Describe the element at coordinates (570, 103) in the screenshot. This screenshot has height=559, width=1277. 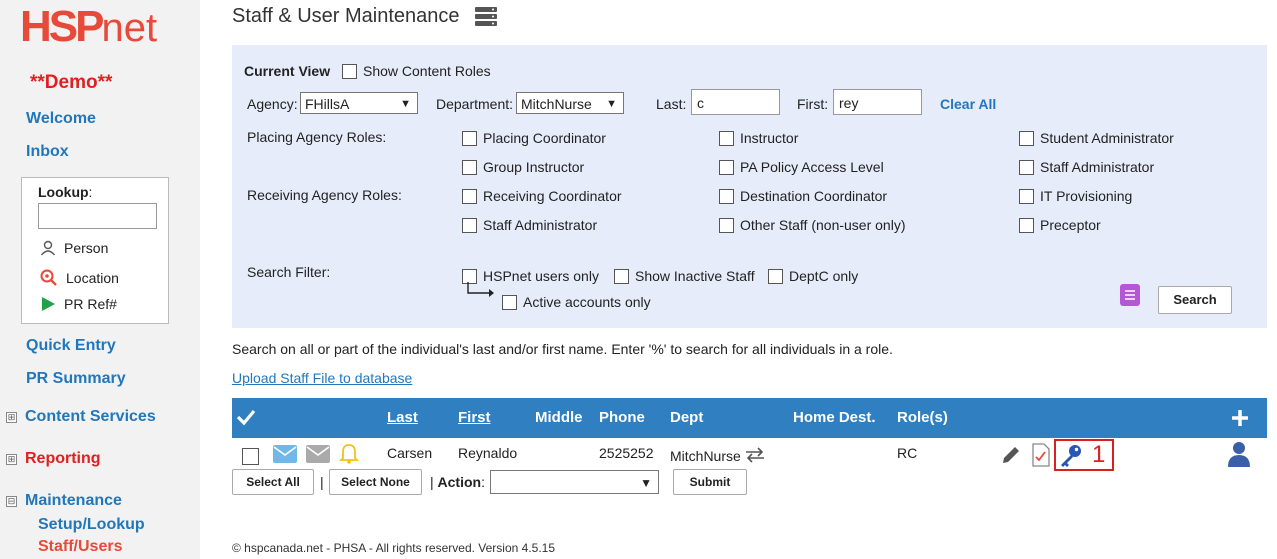
I see `department-select: MitchNurse ▼` at that location.